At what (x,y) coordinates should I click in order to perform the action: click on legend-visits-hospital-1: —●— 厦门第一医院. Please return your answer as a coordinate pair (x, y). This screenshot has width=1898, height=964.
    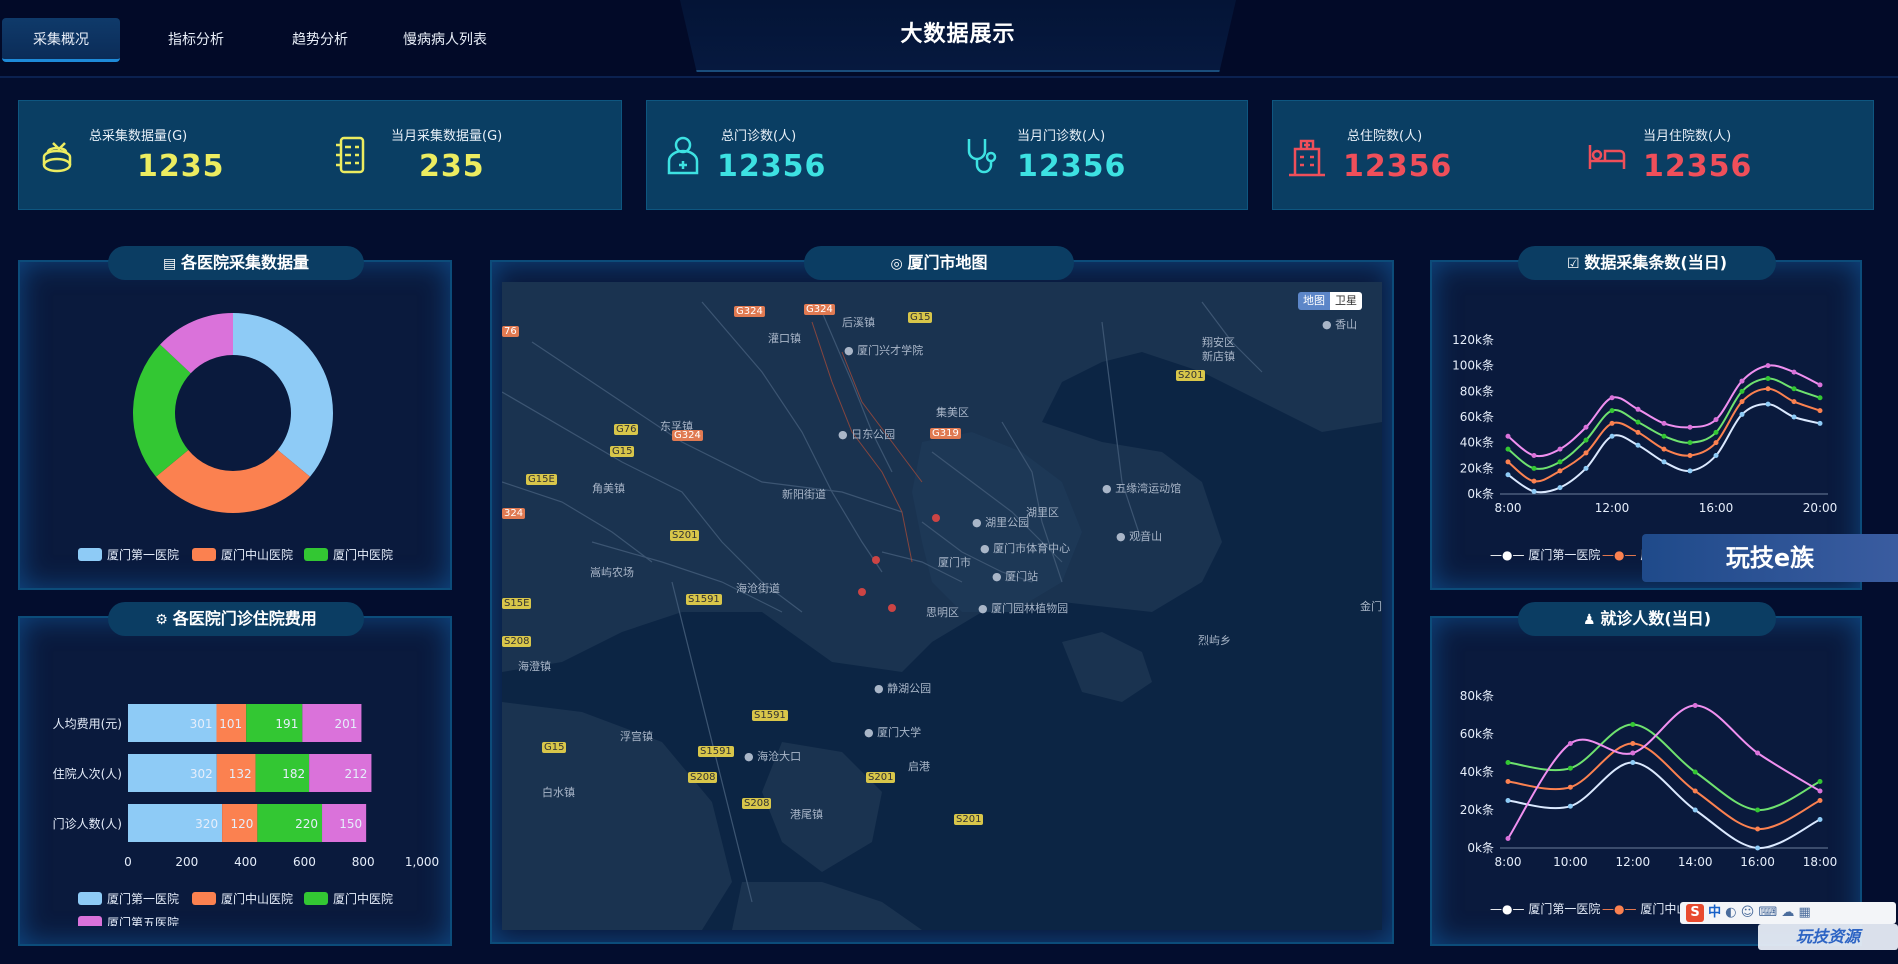
    Looking at the image, I should click on (1545, 908).